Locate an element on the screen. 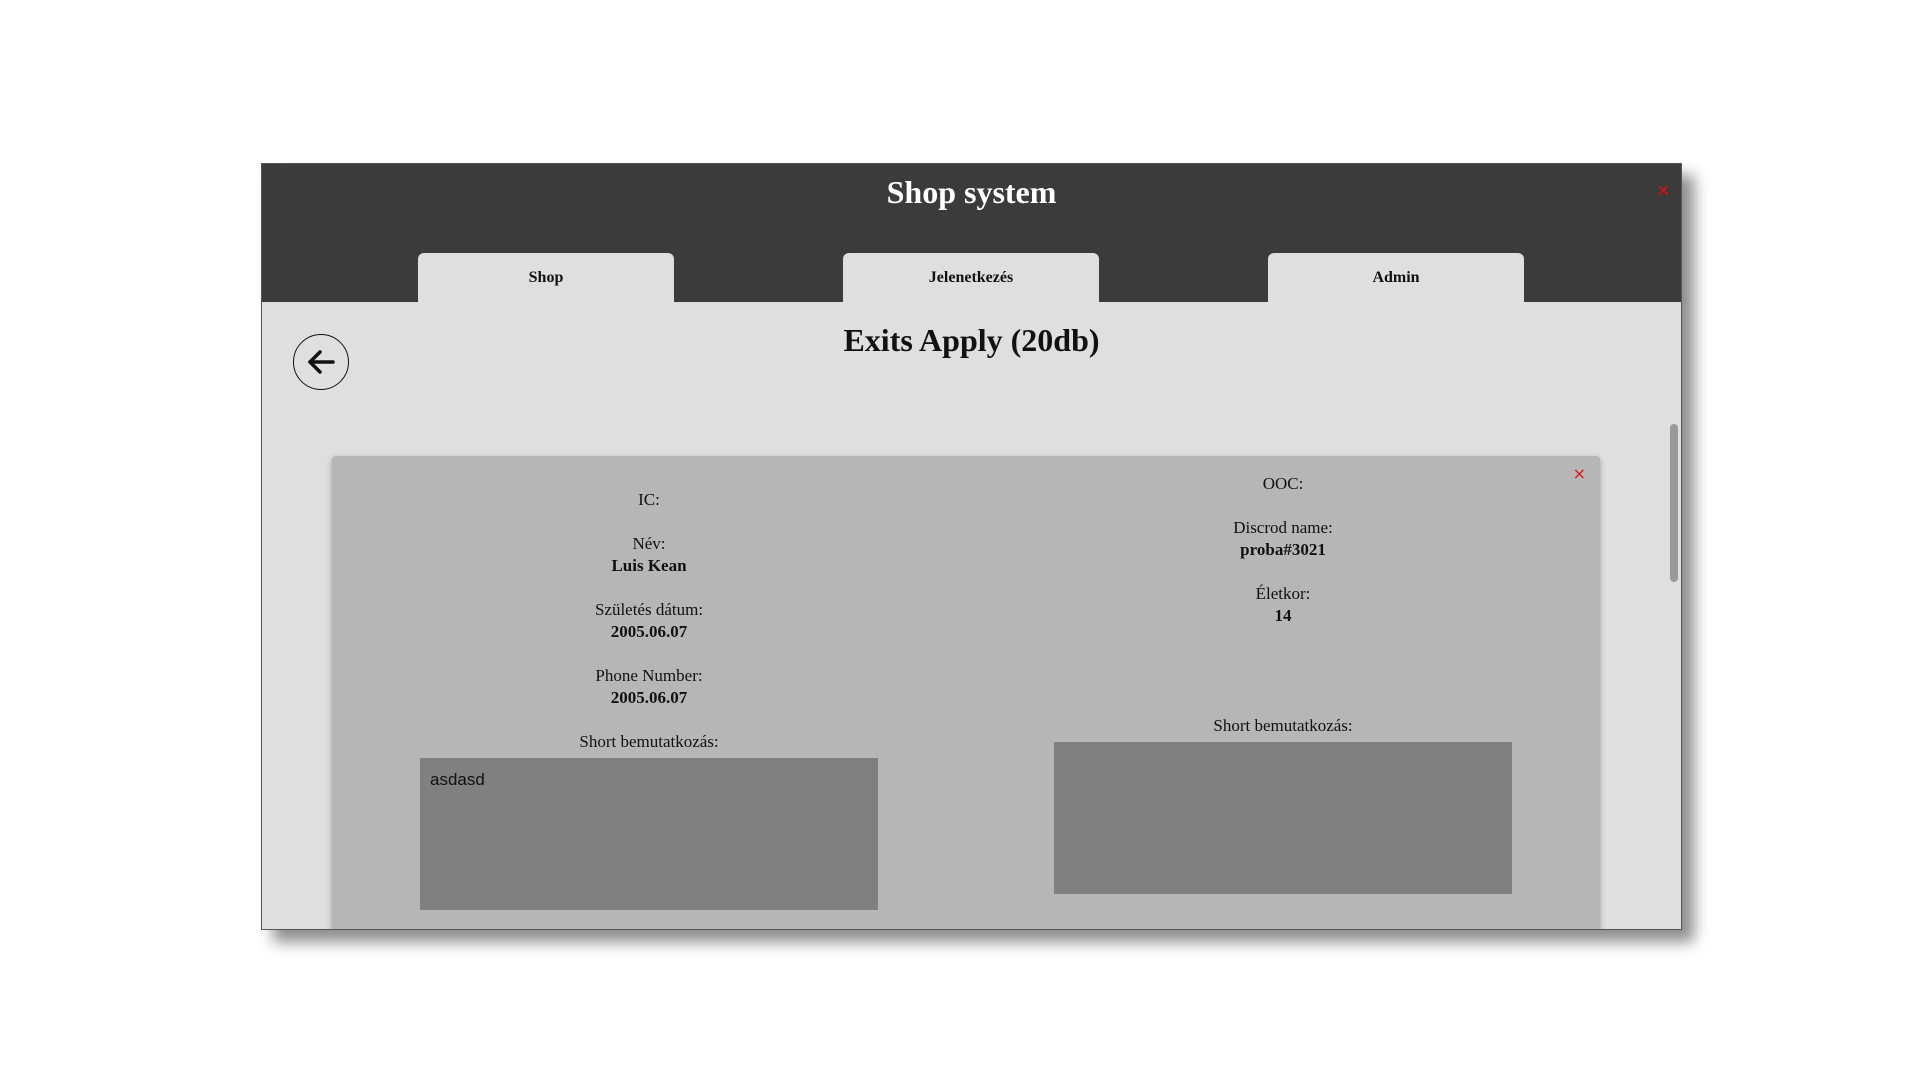  discord-name-value: proba#3021 is located at coordinates (1283, 549).